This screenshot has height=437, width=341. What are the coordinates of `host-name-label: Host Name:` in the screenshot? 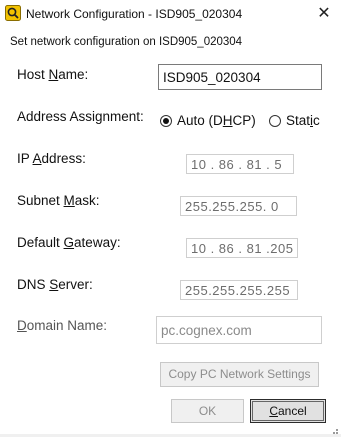 It's located at (53, 74).